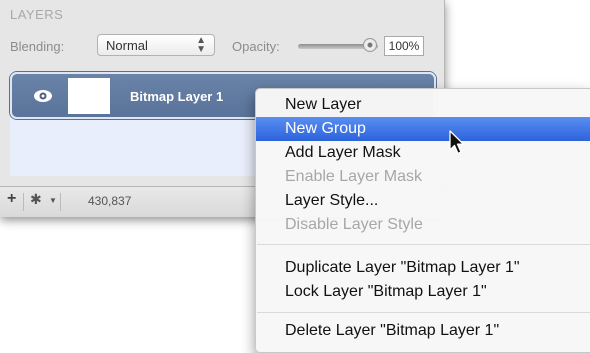 This screenshot has width=590, height=353. I want to click on menu-item-new-group: New Group, so click(423, 129).